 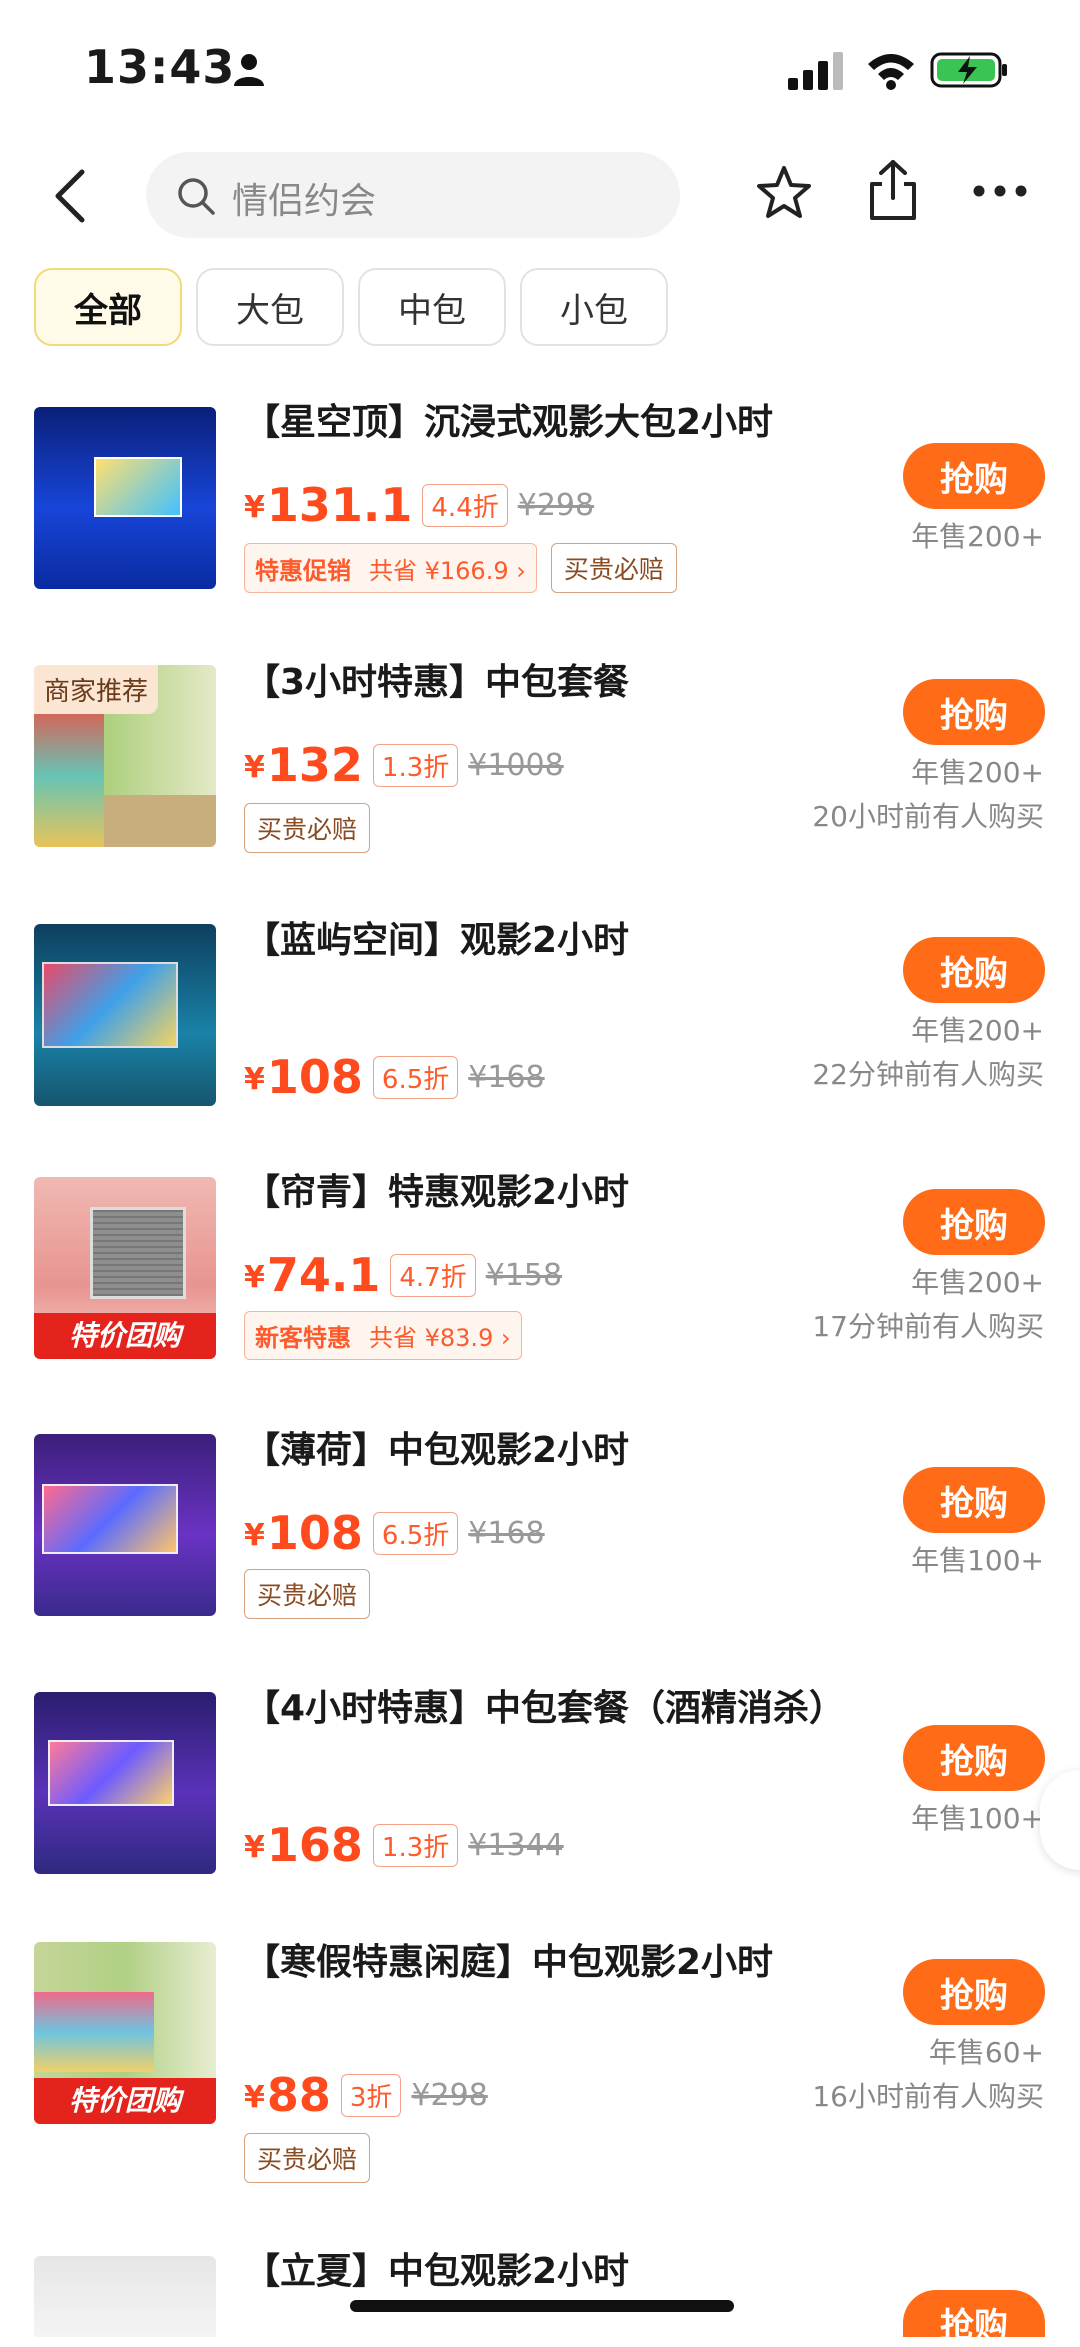 I want to click on tab-medium: 中包, so click(x=432, y=307).